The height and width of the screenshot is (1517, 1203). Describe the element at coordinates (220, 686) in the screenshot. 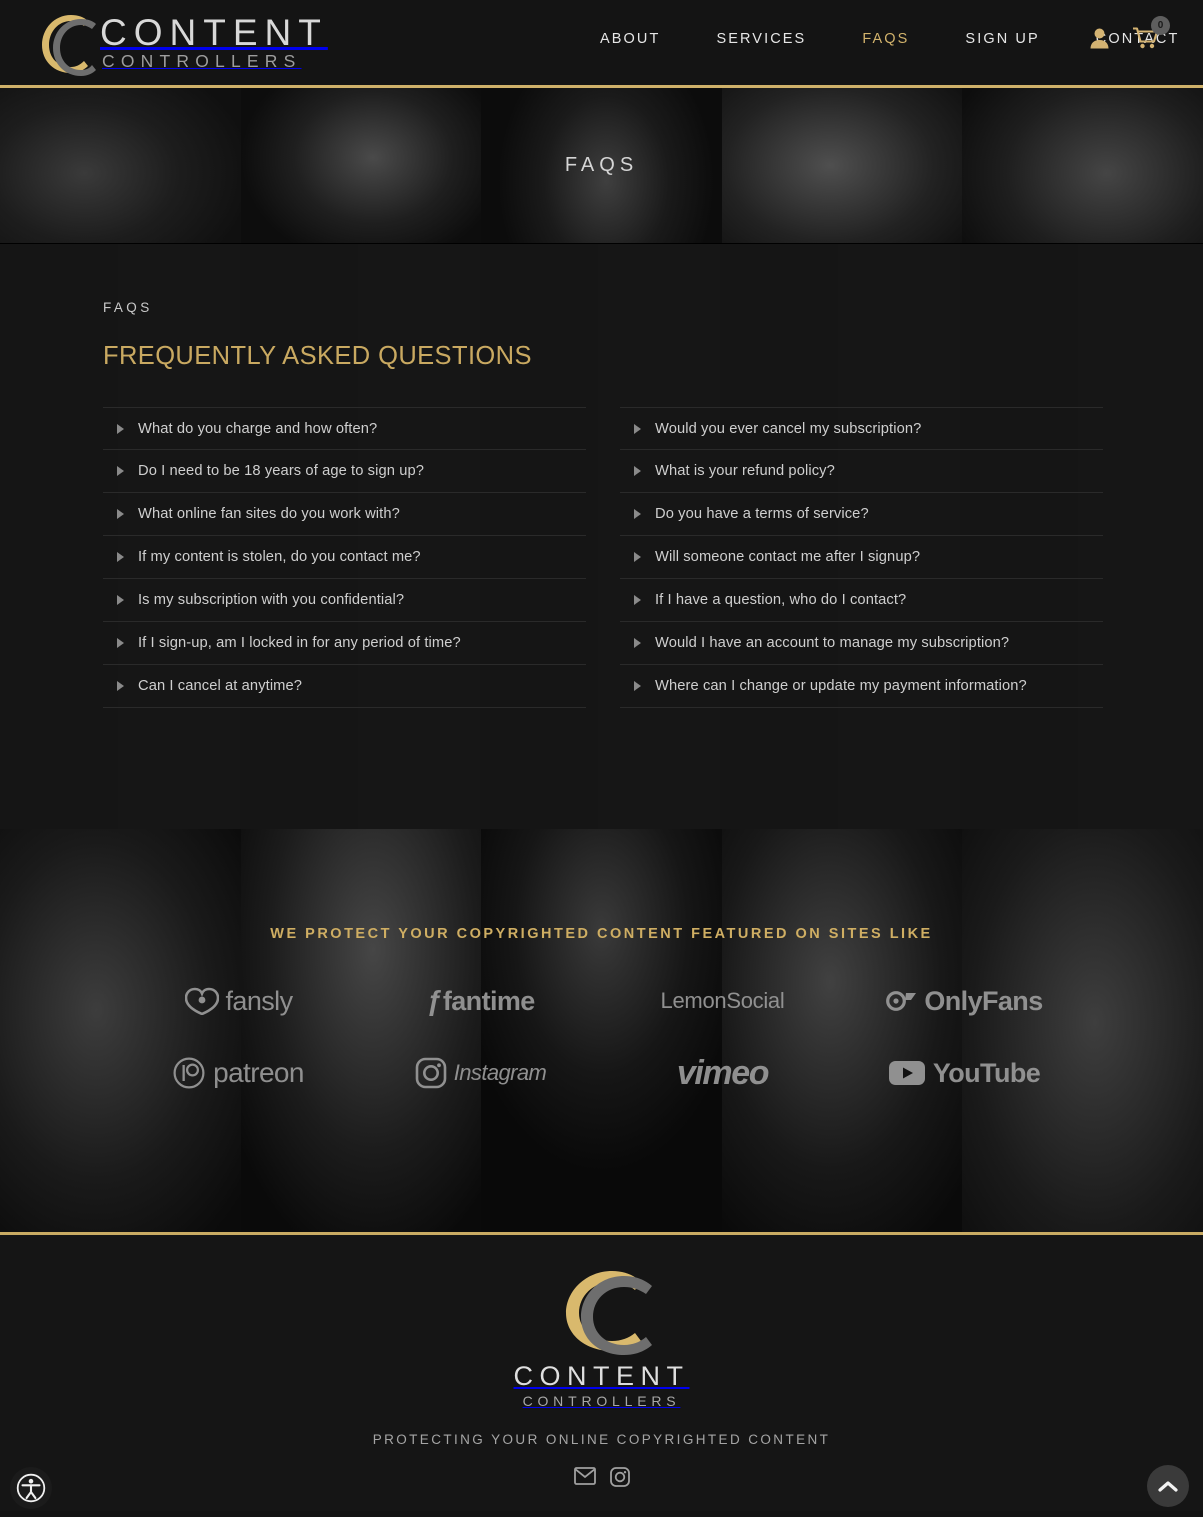

I see `faq-question: Can I cancel at anytime?` at that location.